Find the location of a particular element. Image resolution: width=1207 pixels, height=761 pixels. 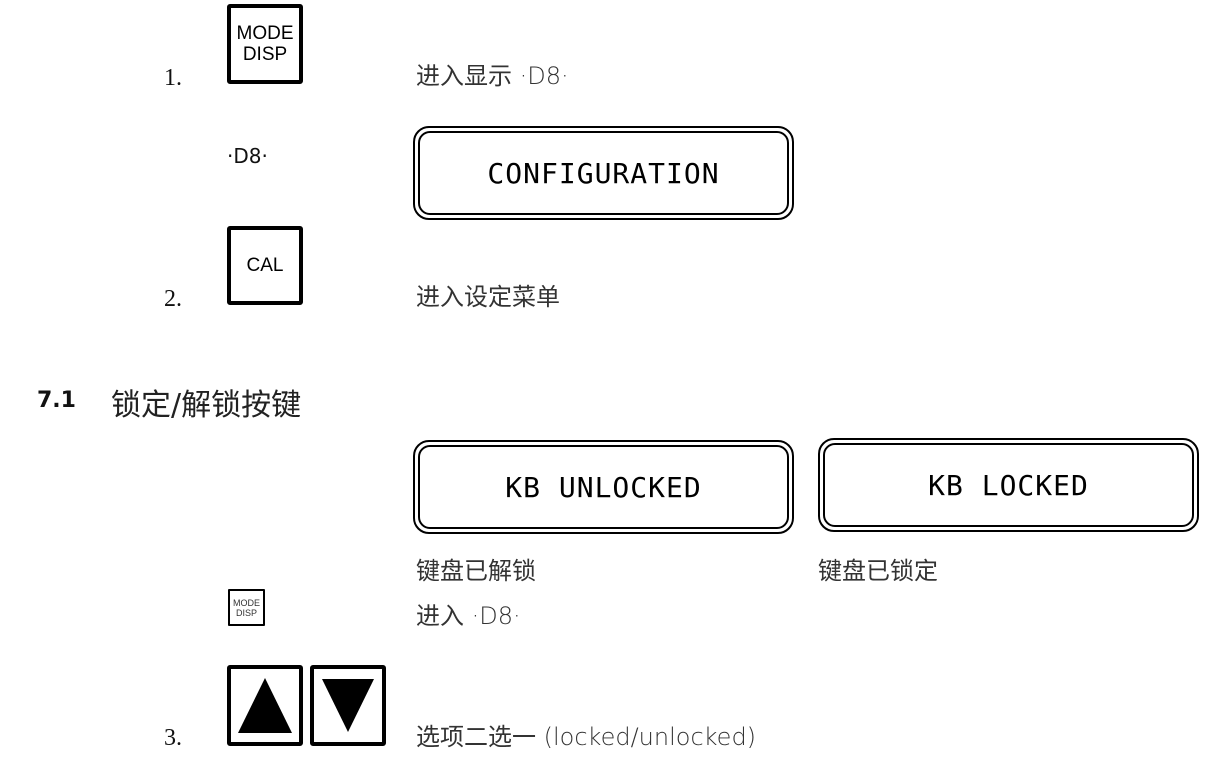

key-label-mode: MODE is located at coordinates (265, 33).